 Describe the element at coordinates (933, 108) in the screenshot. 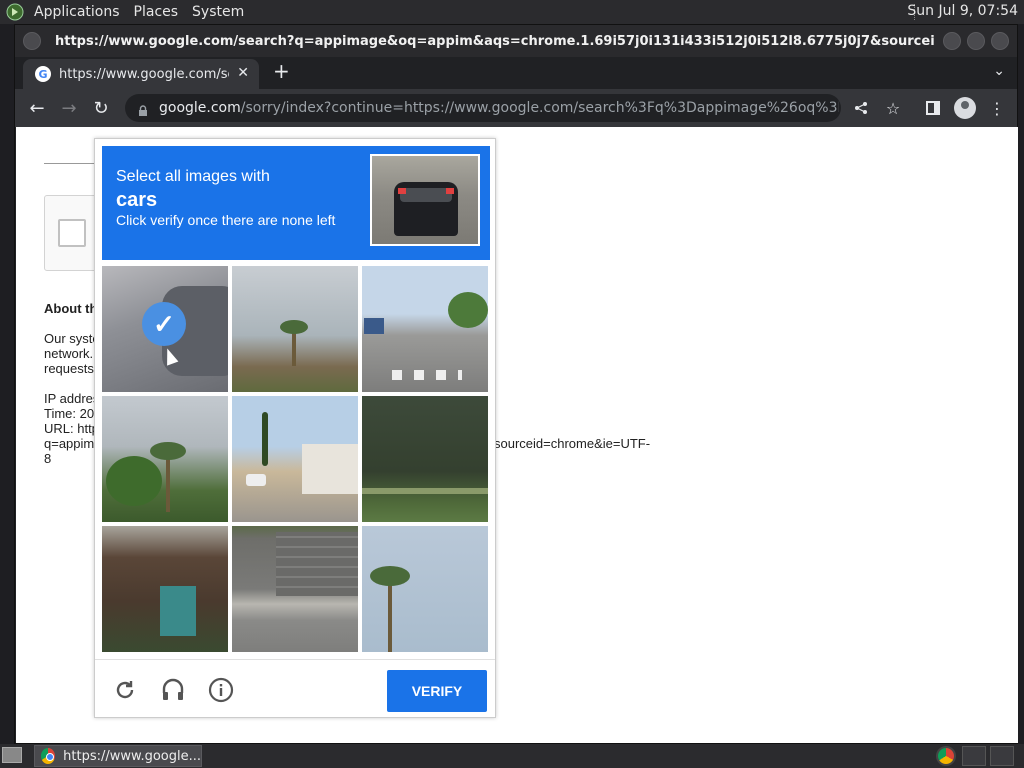

I see `side-panel-icon` at that location.